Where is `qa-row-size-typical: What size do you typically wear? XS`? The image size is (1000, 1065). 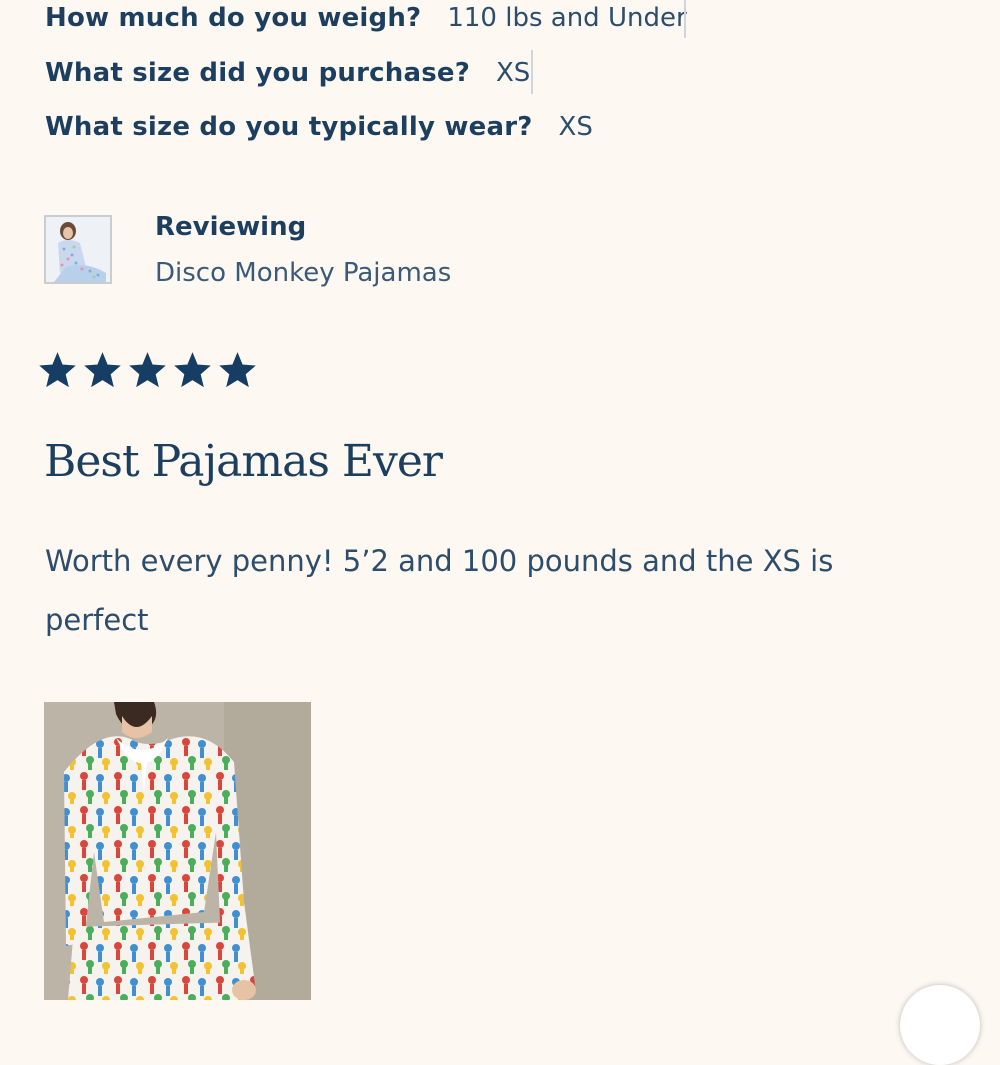
qa-row-size-typical: What size do you typically wear? XS is located at coordinates (319, 127).